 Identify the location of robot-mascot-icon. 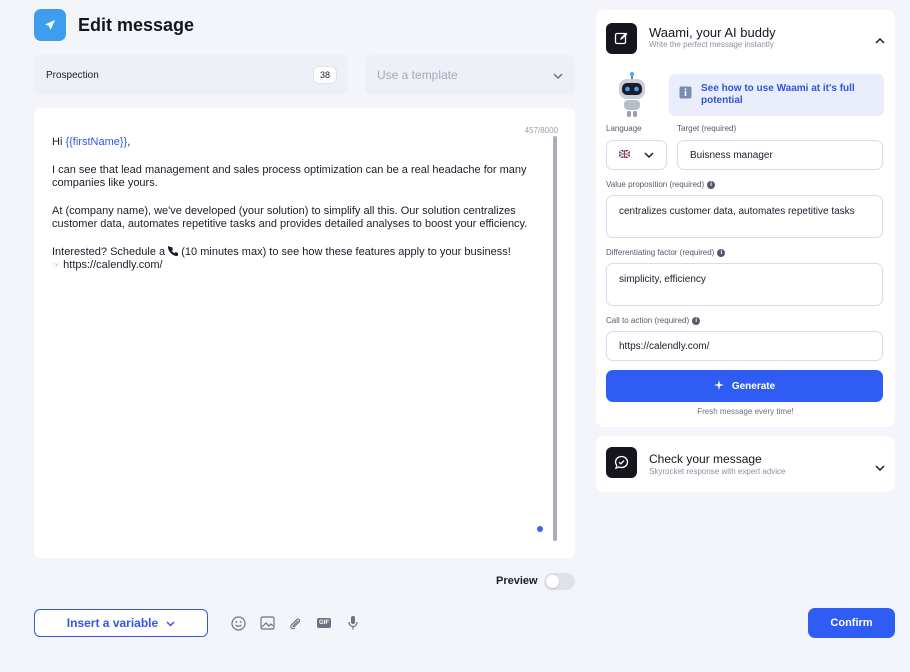
(632, 95).